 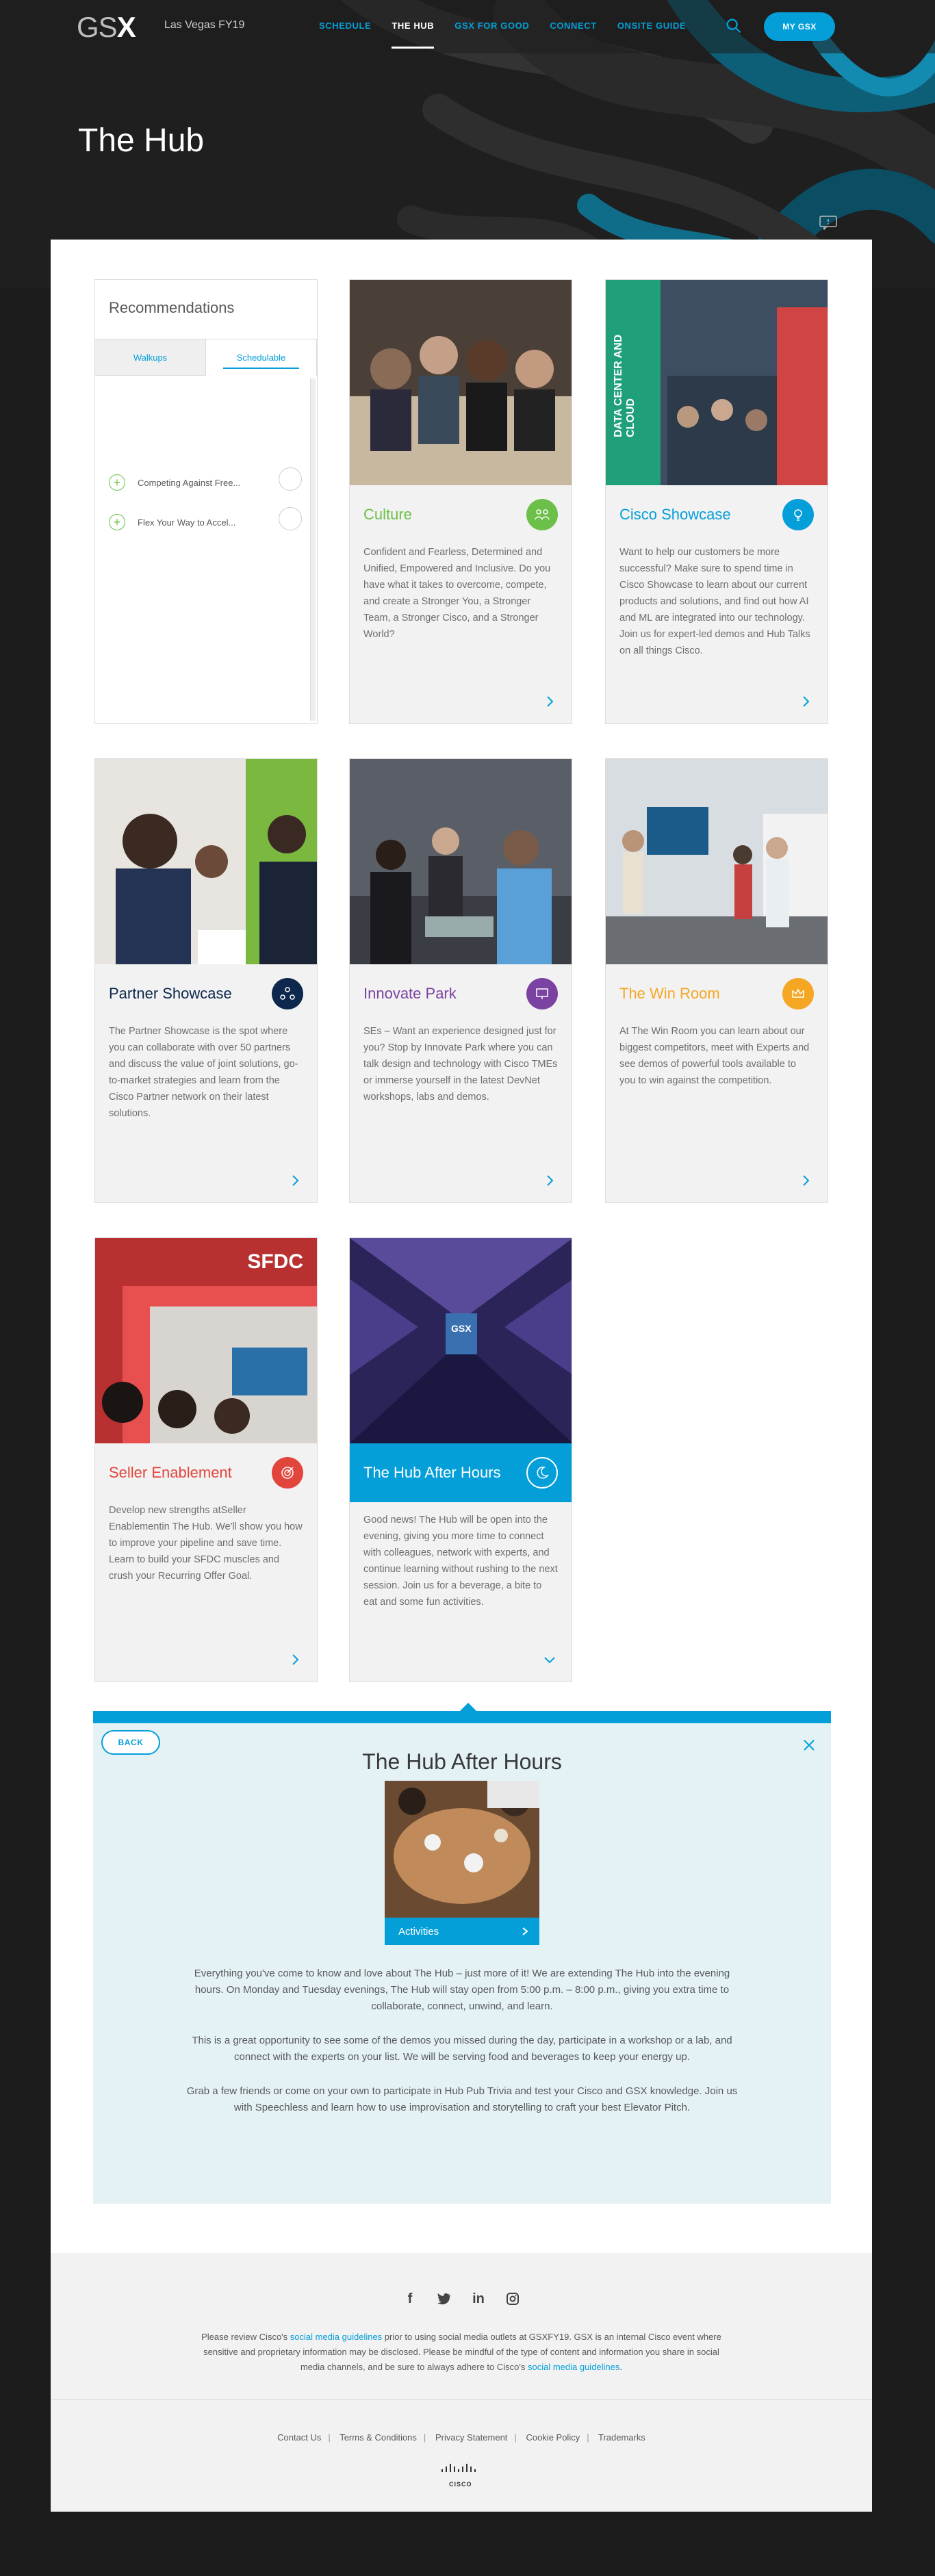 I want to click on card-header: The Hub After Hours, so click(x=461, y=1472).